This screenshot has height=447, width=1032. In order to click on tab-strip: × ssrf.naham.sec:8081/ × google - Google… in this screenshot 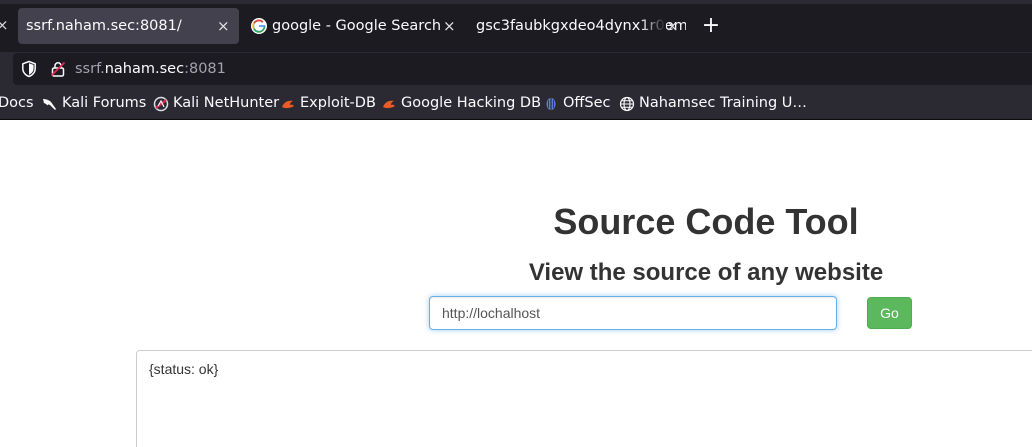, I will do `click(516, 26)`.